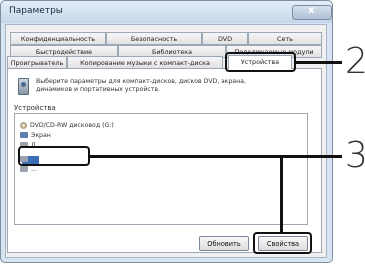 Image resolution: width=365 pixels, height=265 pixels. What do you see at coordinates (36, 11) in the screenshot?
I see `window-title: Параметры` at bounding box center [36, 11].